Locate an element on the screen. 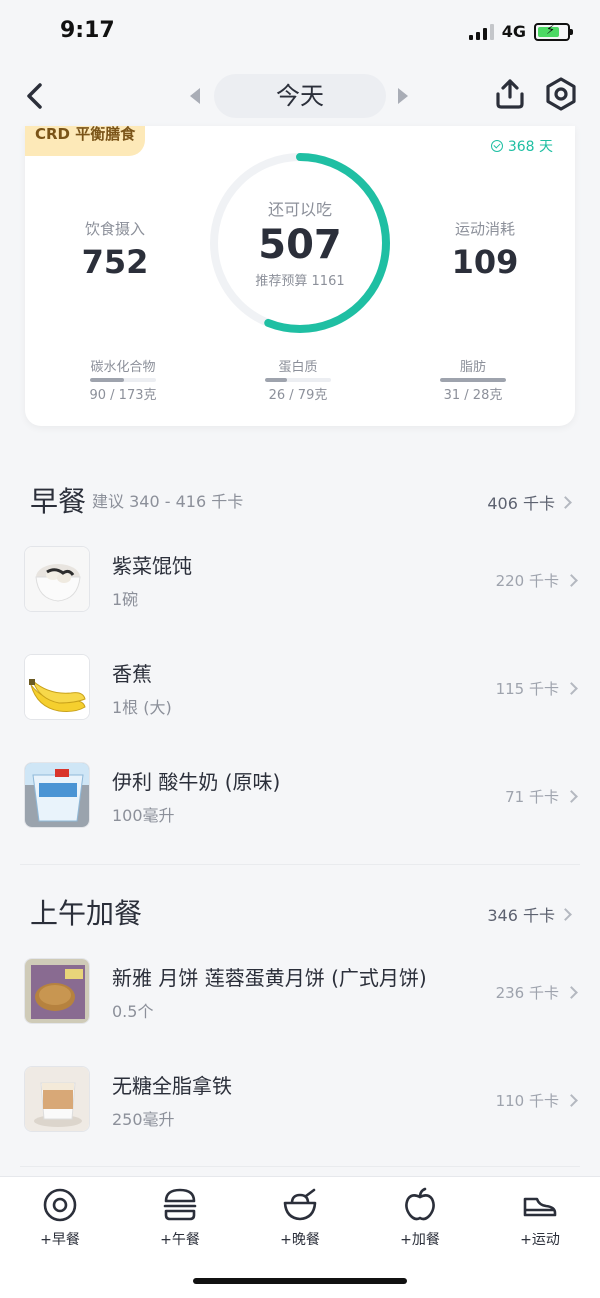 Image resolution: width=600 pixels, height=1298 pixels. shoe-icon is located at coordinates (540, 1207).